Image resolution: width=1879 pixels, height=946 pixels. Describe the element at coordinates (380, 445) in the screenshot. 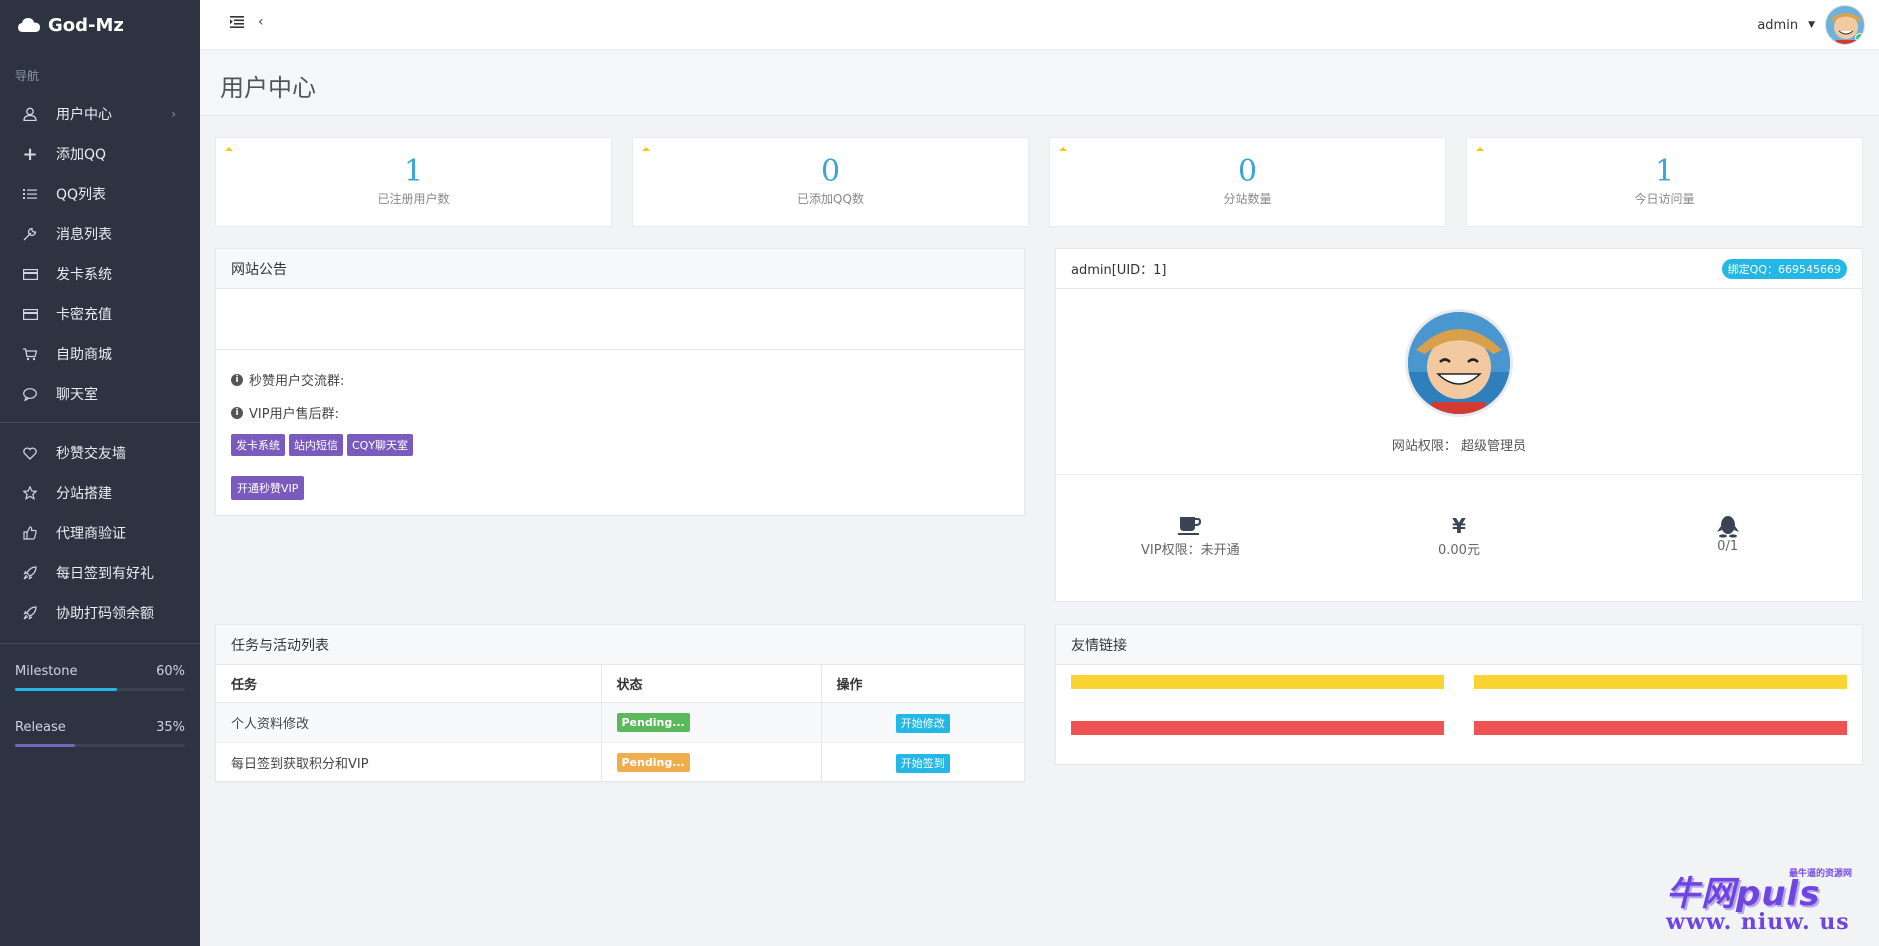

I see `tag-chatroom-button: CQY聊天室` at that location.